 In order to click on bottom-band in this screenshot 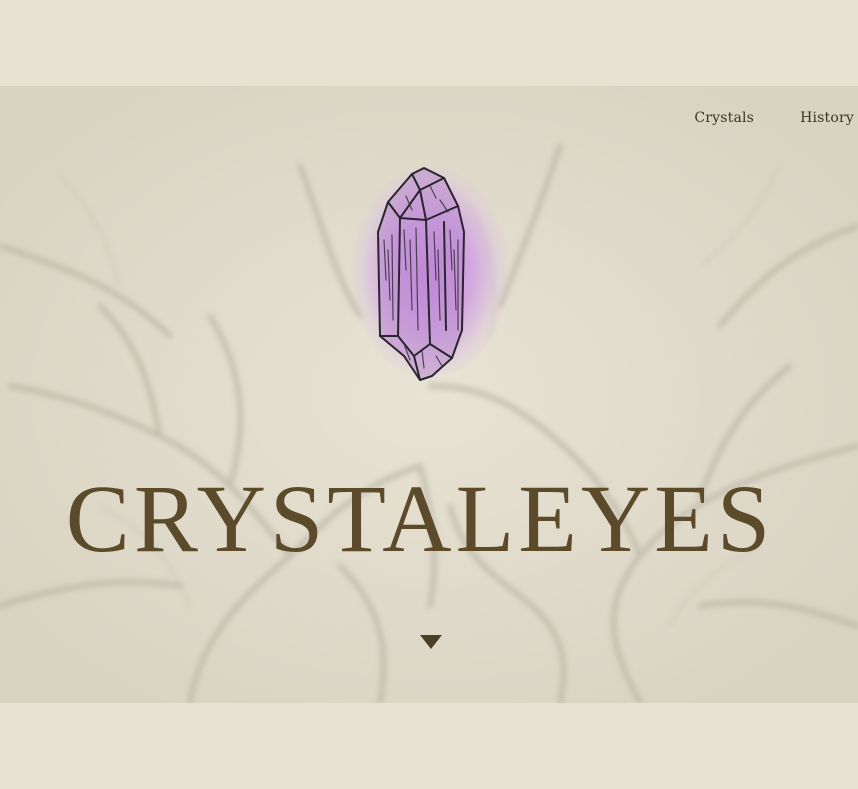, I will do `click(429, 746)`.